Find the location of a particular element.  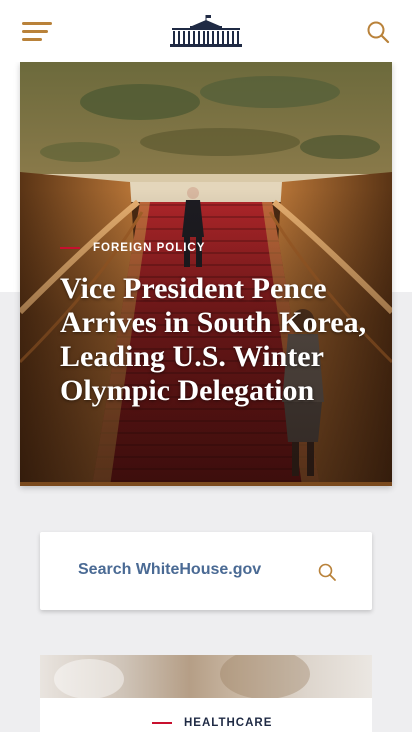

site-header is located at coordinates (206, 31).